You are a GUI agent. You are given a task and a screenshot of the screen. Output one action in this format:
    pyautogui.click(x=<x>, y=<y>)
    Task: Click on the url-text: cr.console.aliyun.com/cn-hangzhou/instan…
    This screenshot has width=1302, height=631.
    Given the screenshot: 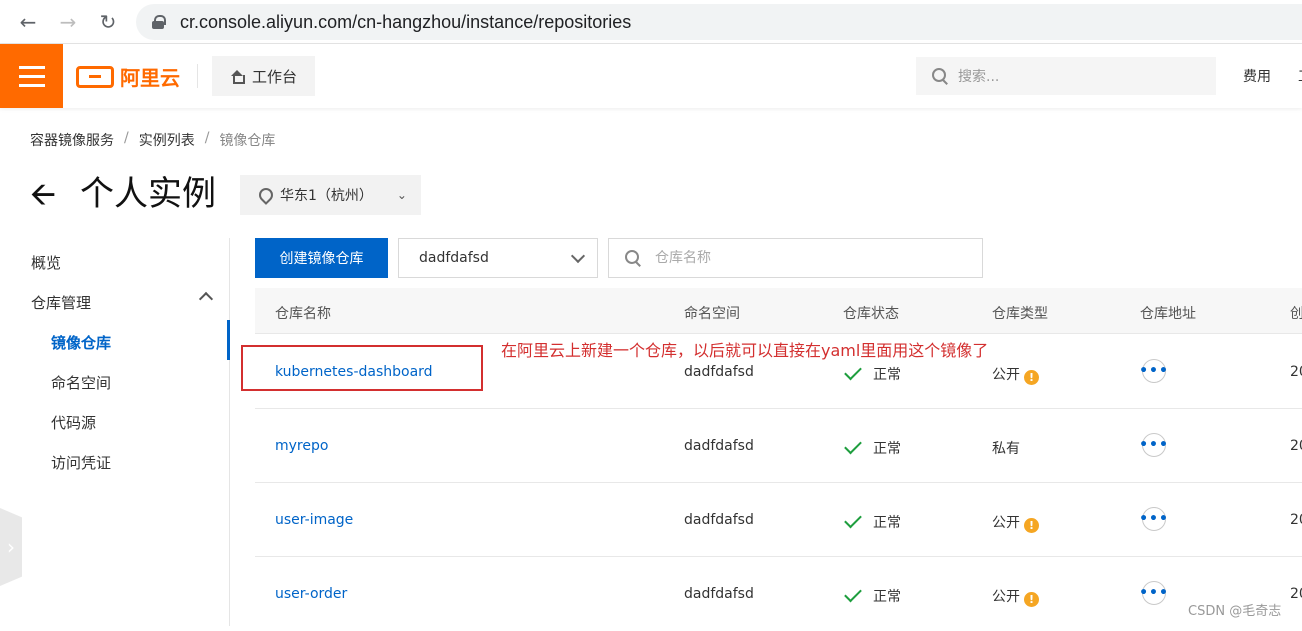 What is the action you would take?
    pyautogui.click(x=406, y=21)
    